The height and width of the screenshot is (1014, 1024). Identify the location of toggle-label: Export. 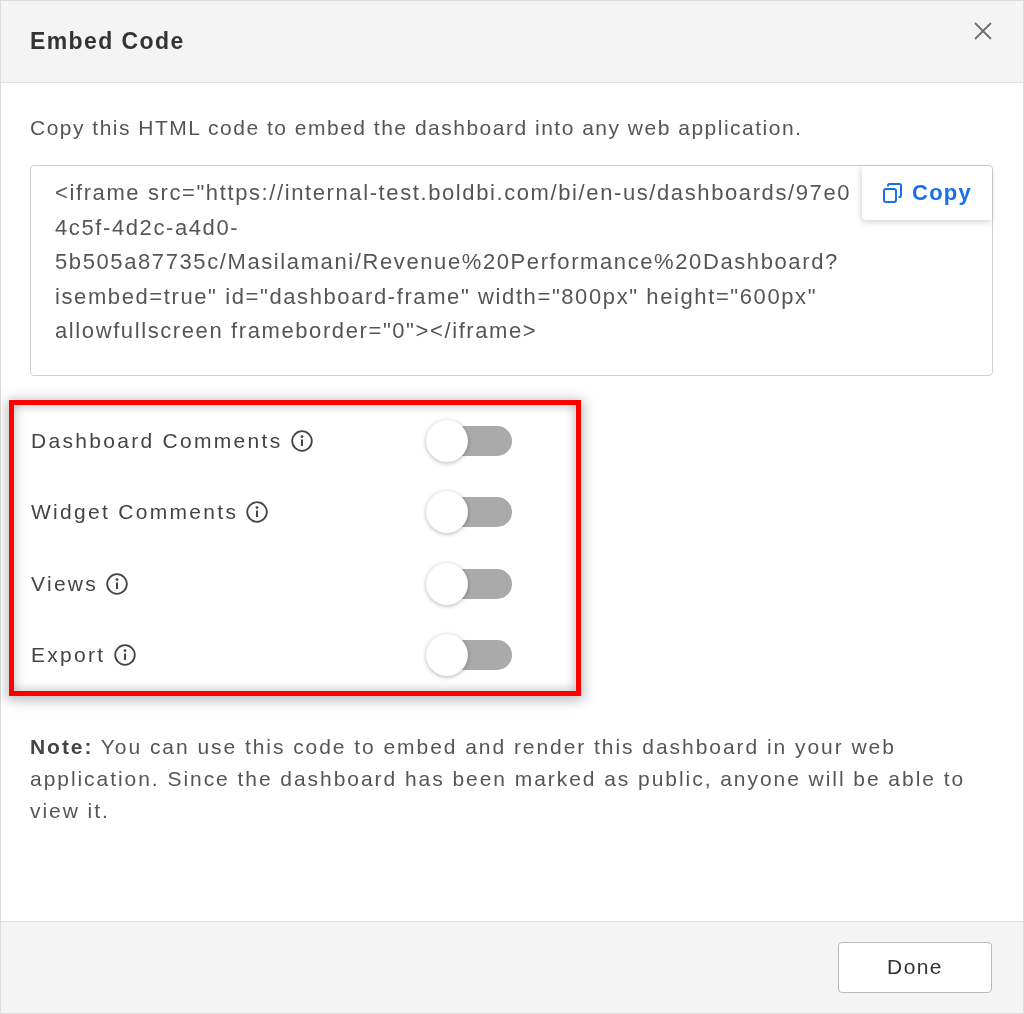
(68, 655).